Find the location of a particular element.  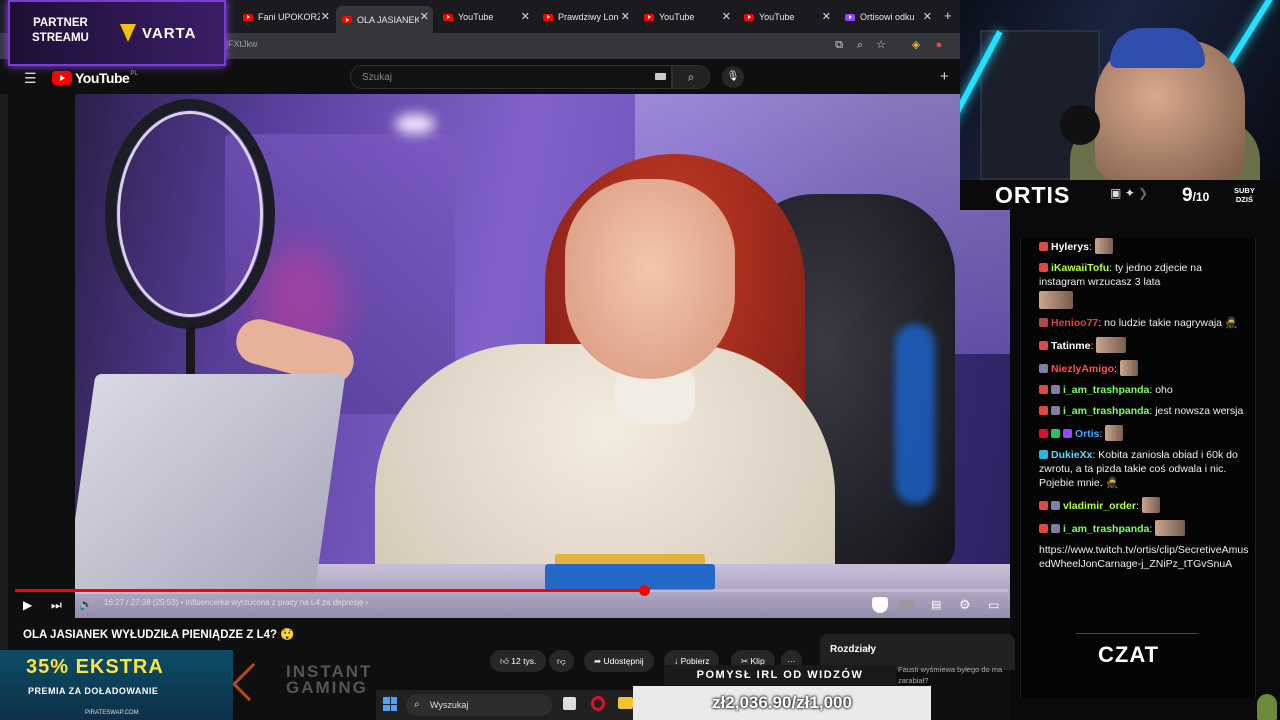

search-input: Szukaj is located at coordinates (511, 77).